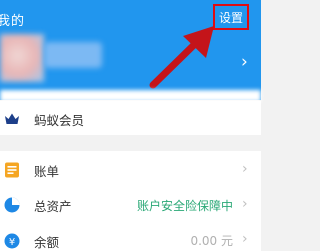  Describe the element at coordinates (59, 120) in the screenshot. I see `menu-item-label: 蚂蚁会员` at that location.